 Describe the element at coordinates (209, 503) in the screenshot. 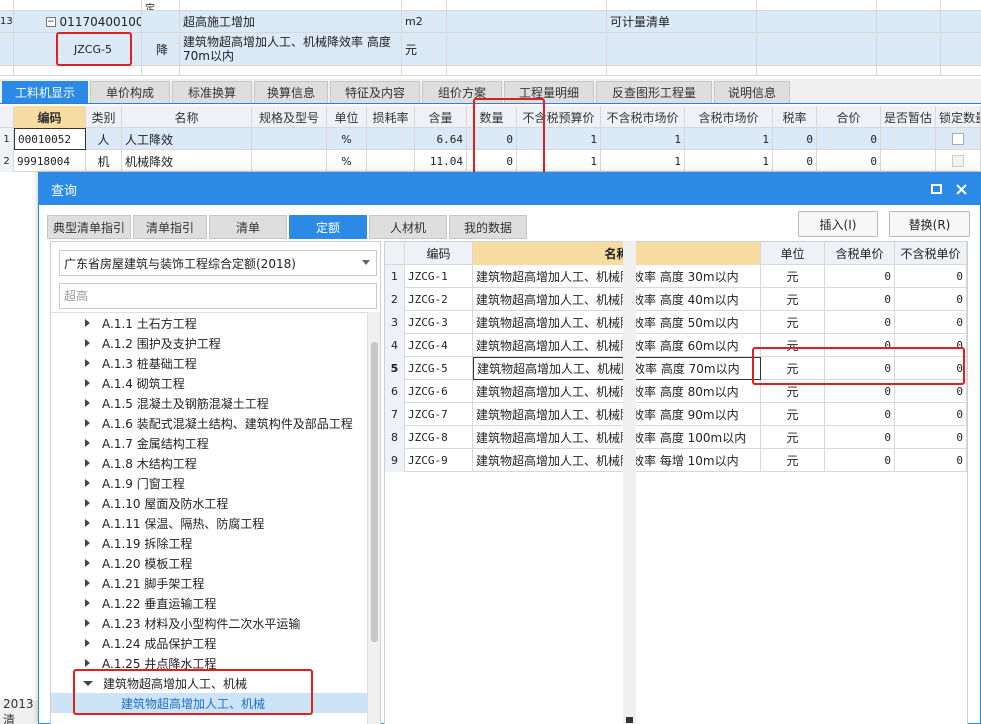

I see `tree-item: A.1.10 屋面及防水工程` at that location.